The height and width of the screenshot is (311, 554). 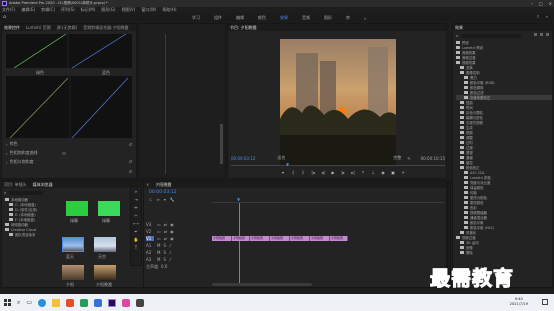 What do you see at coordinates (403, 172) in the screenshot?
I see `add-button-icon: +` at bounding box center [403, 172].